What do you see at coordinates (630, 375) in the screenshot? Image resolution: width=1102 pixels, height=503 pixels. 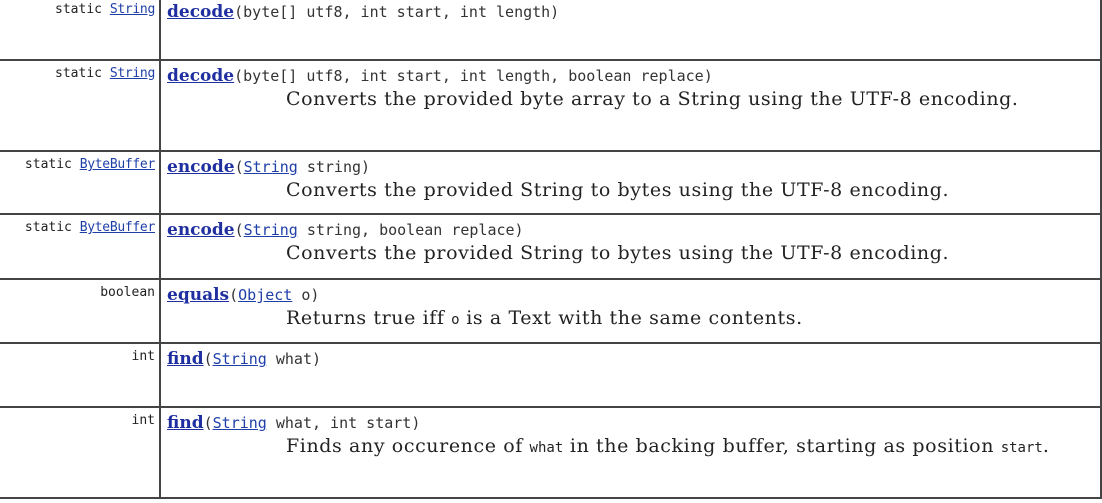 I see `method-cell: find(String what)` at bounding box center [630, 375].